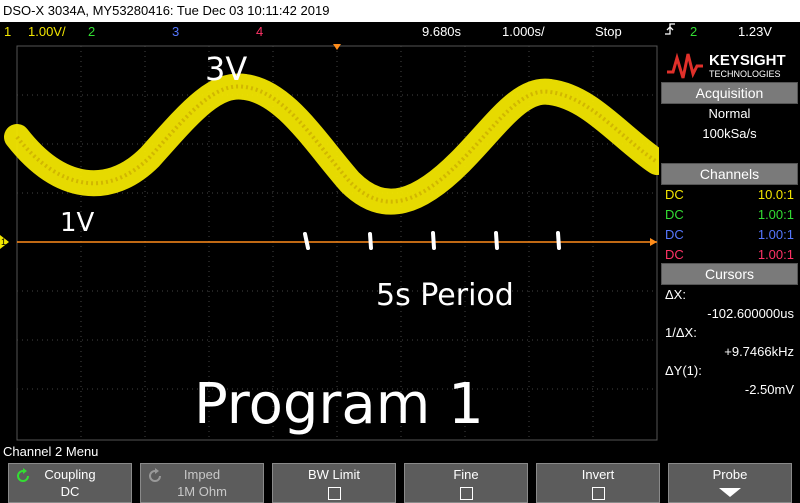 The width and height of the screenshot is (800, 503). I want to click on invert-checkbox, so click(598, 493).